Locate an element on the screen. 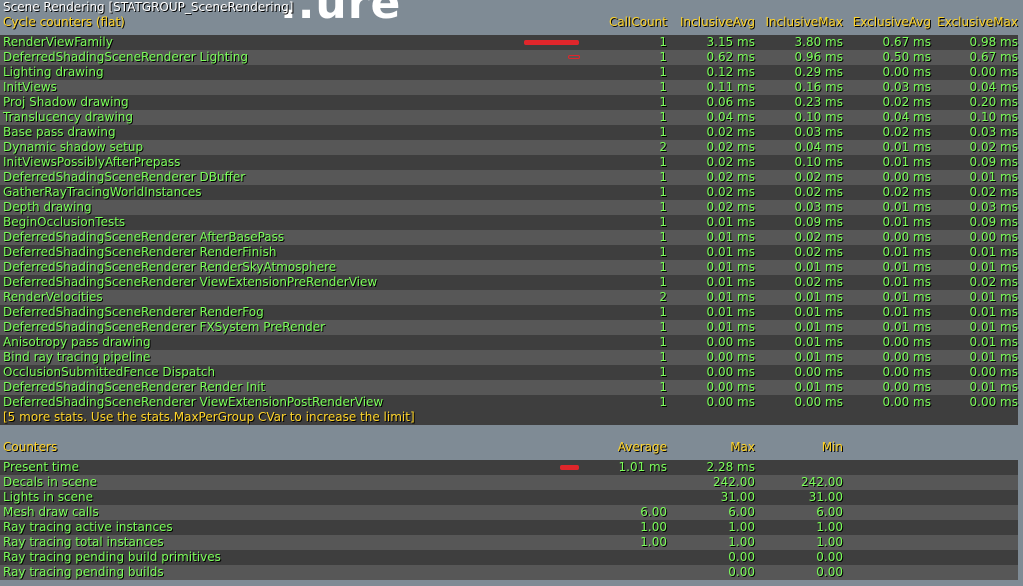 The image size is (1023, 586). stat-exclusive-avg: 0.04 ms is located at coordinates (906, 117).